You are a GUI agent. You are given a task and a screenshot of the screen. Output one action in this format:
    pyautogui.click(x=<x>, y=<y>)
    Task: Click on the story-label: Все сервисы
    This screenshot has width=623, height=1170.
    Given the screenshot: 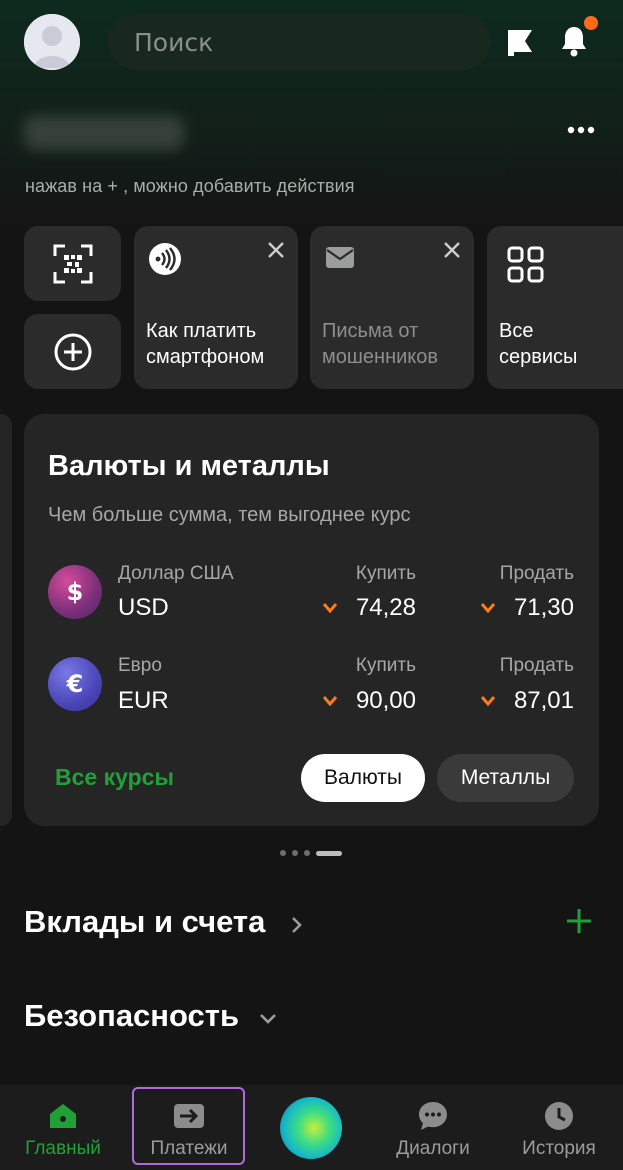 What is the action you would take?
    pyautogui.click(x=538, y=344)
    